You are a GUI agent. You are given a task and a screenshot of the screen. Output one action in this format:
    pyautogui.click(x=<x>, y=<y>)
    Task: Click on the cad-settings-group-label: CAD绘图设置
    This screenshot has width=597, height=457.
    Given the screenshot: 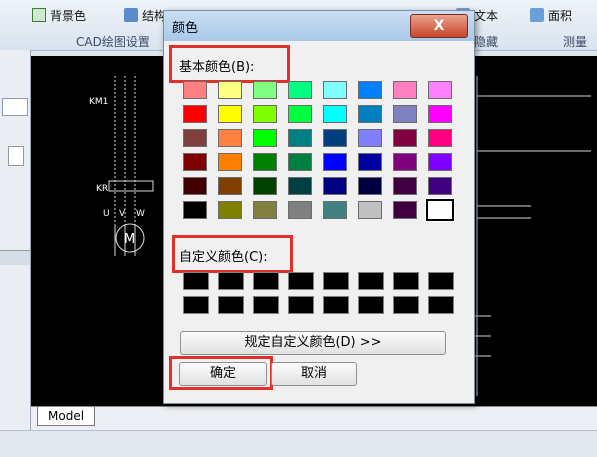 What is the action you would take?
    pyautogui.click(x=113, y=42)
    